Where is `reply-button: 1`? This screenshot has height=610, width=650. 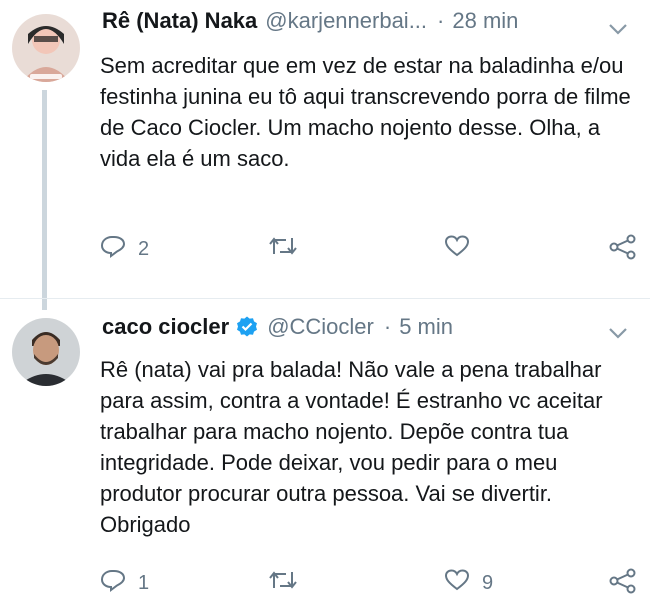
reply-button: 1 is located at coordinates (124, 583).